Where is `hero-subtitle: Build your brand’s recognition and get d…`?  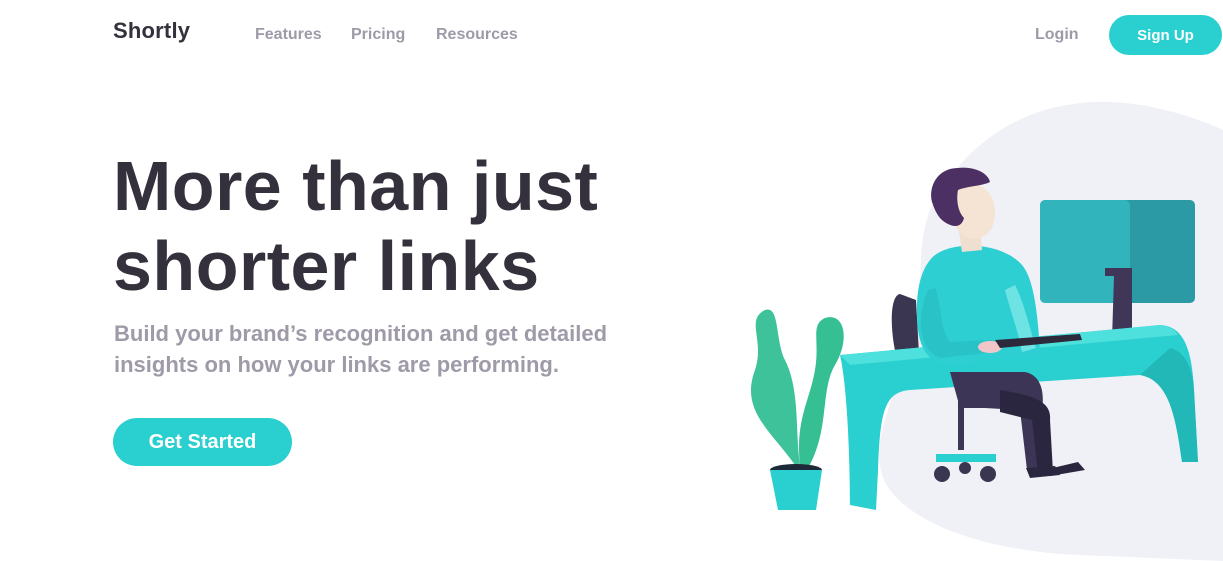
hero-subtitle: Build your brand’s recognition and get d… is located at coordinates (394, 349).